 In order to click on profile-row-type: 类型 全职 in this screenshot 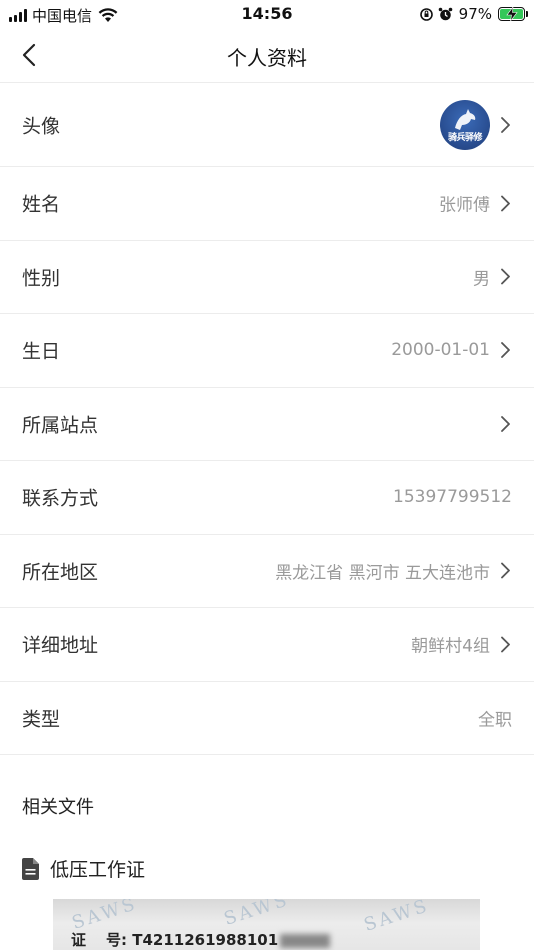, I will do `click(267, 718)`.